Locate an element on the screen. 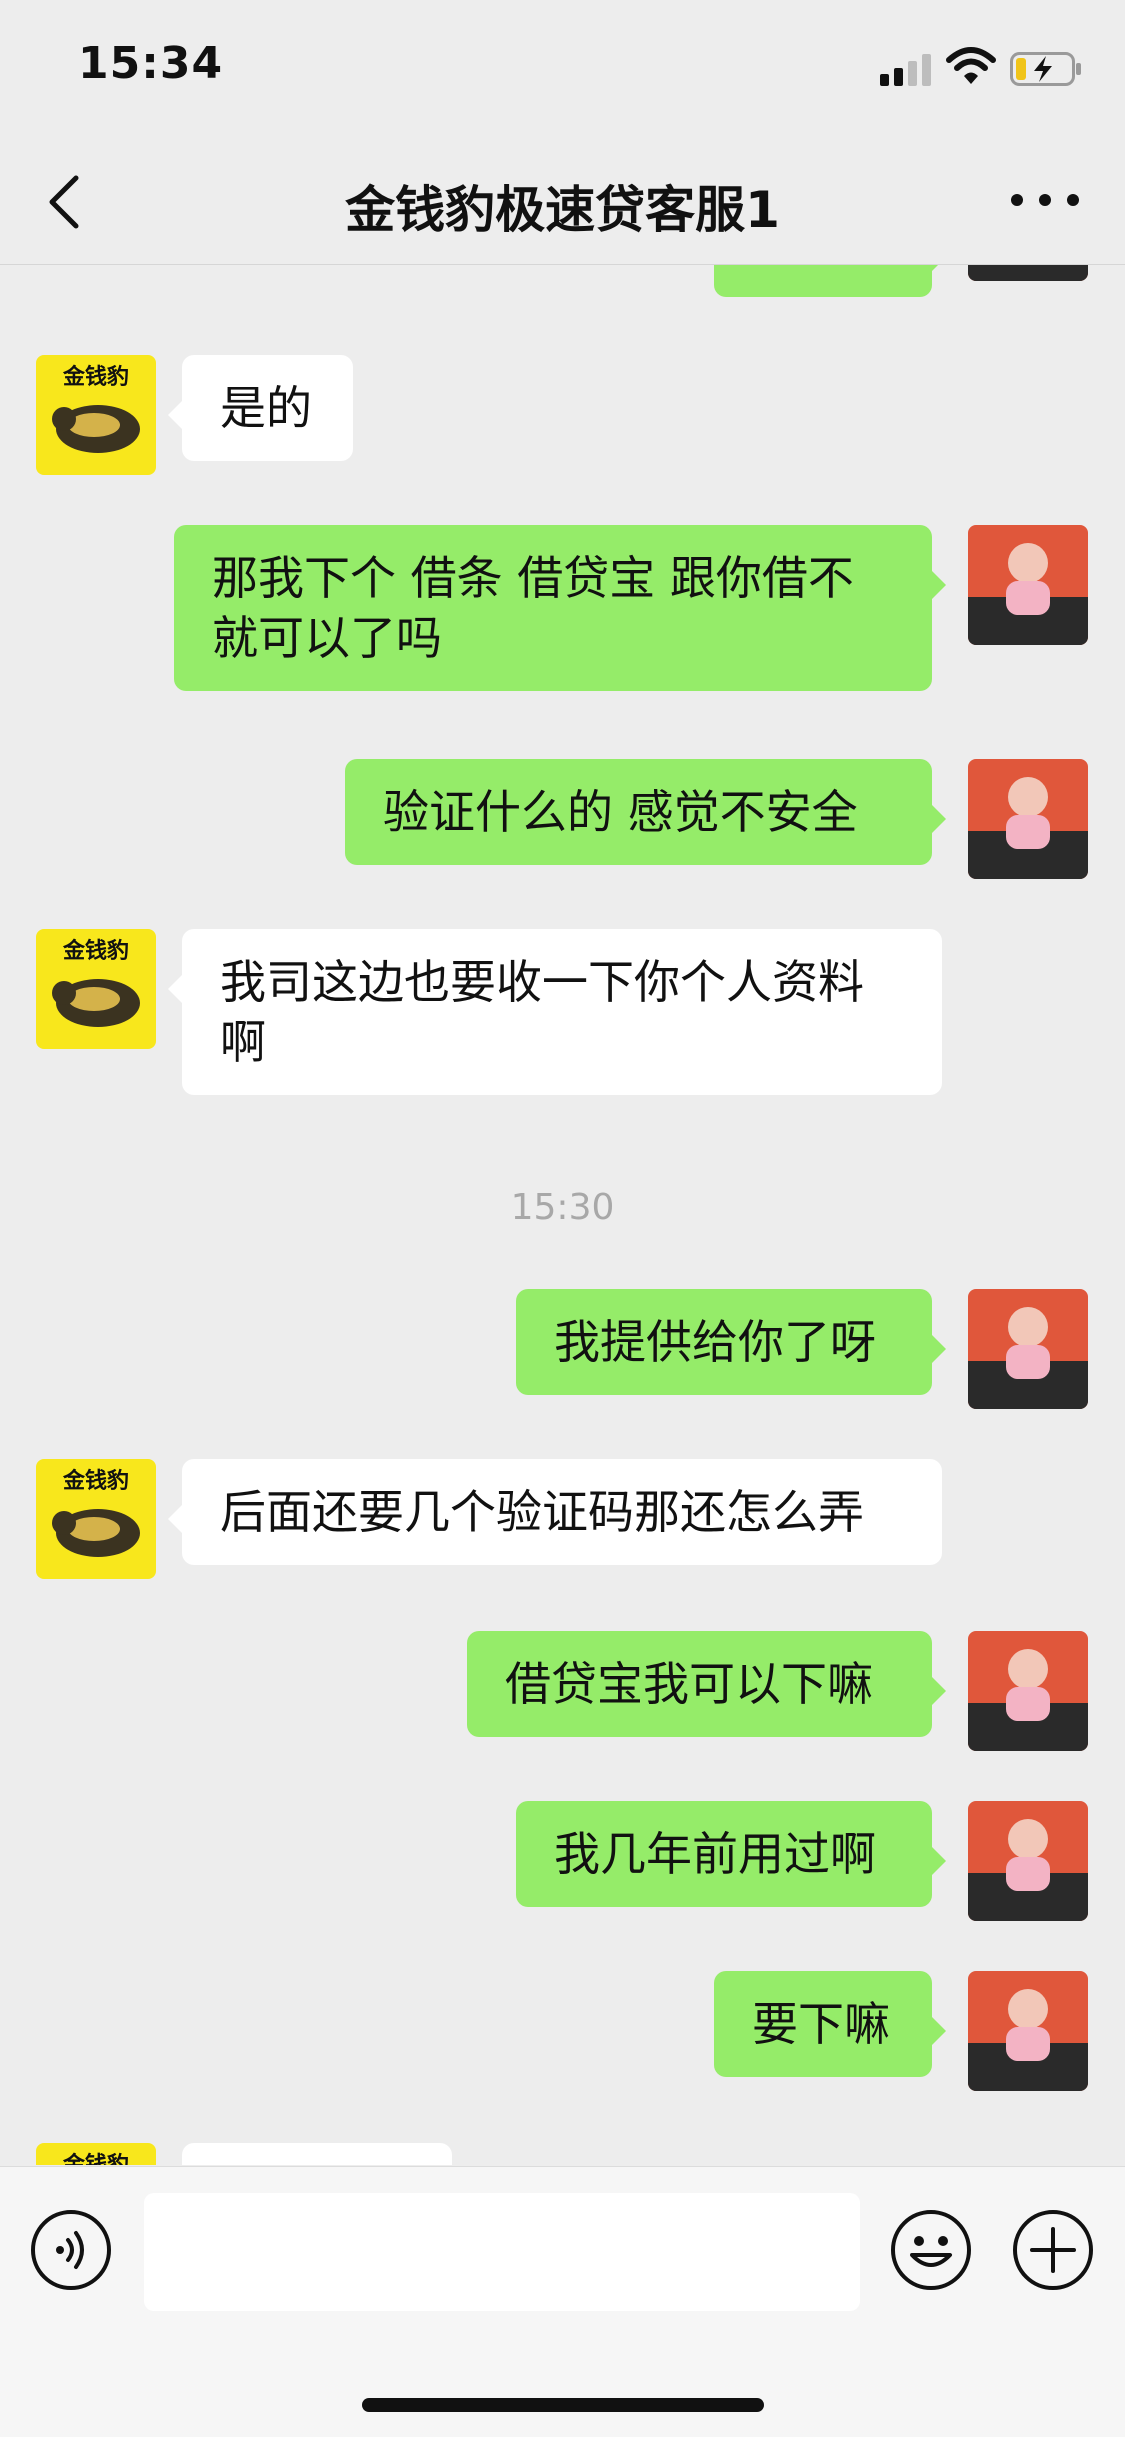 The height and width of the screenshot is (2437, 1125). signal-icon is located at coordinates (908, 69).